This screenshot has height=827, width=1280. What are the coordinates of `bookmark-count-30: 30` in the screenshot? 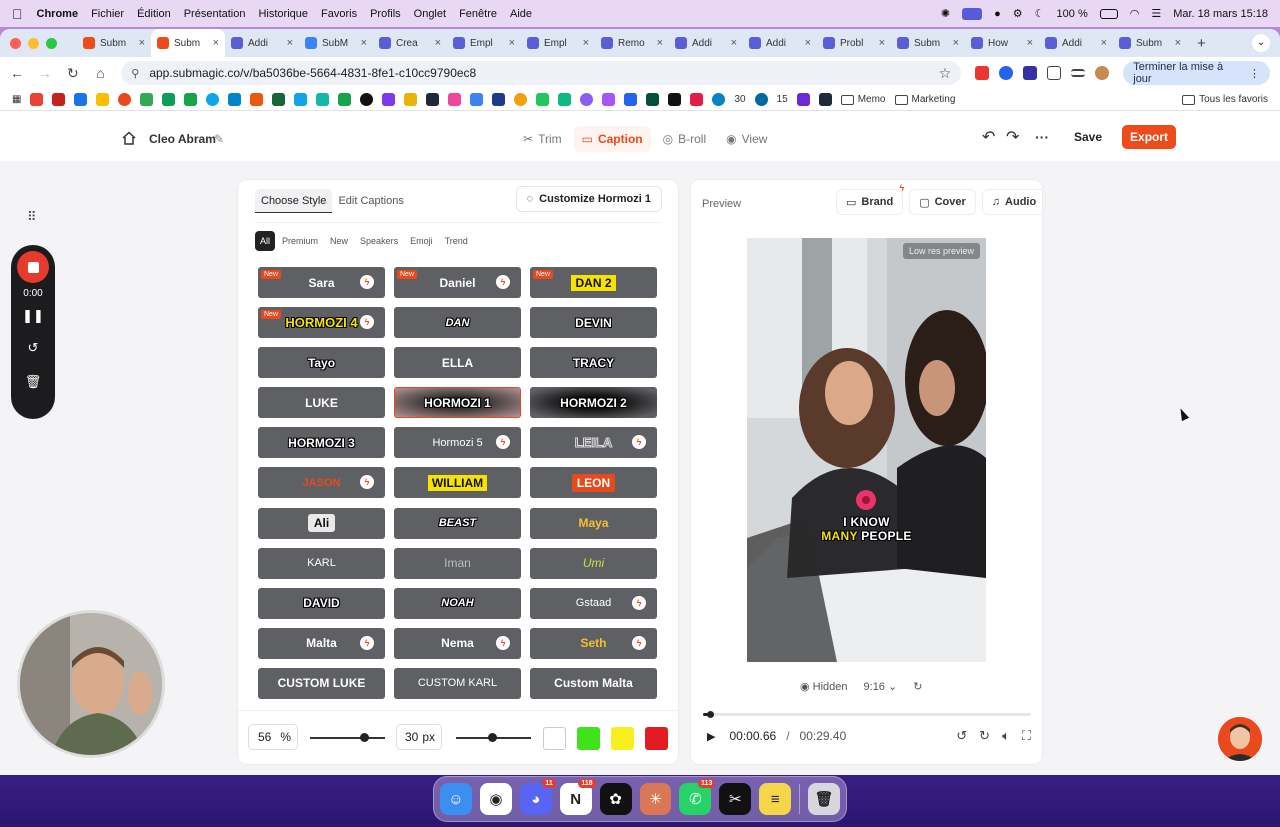 It's located at (739, 99).